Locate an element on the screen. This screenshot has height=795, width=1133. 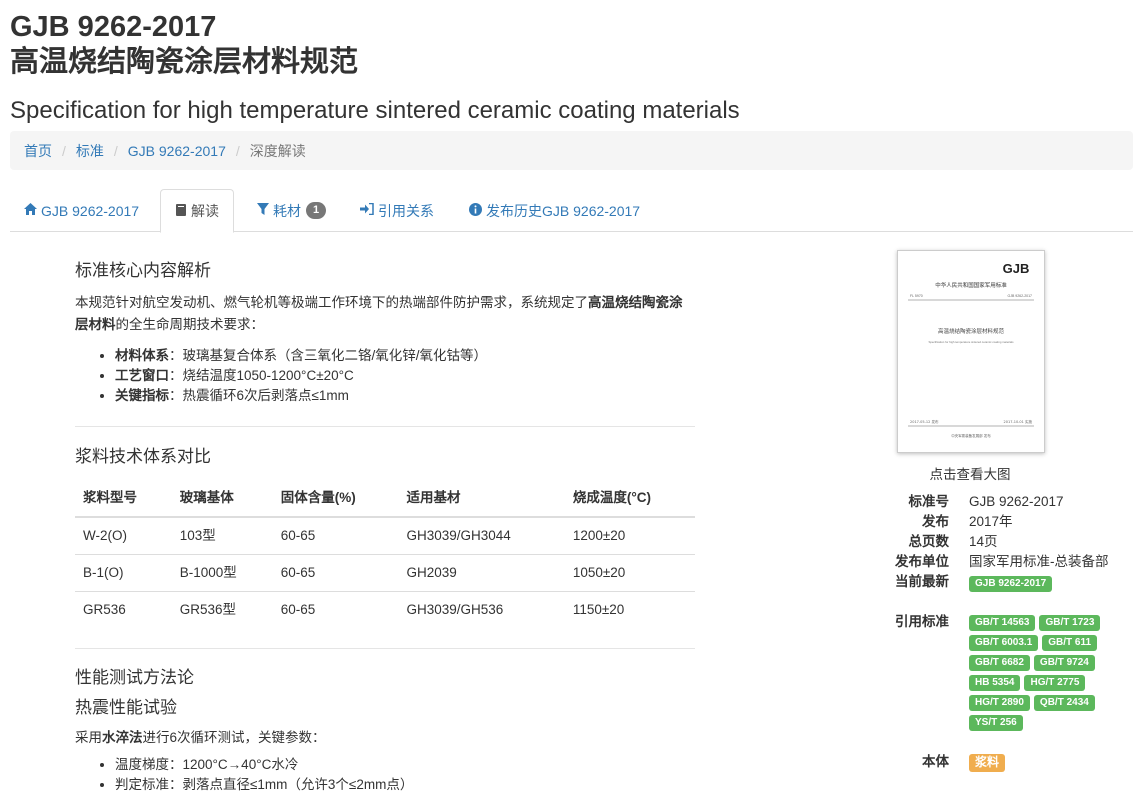
tab-label: GJB 9262-2017 is located at coordinates (90, 210).